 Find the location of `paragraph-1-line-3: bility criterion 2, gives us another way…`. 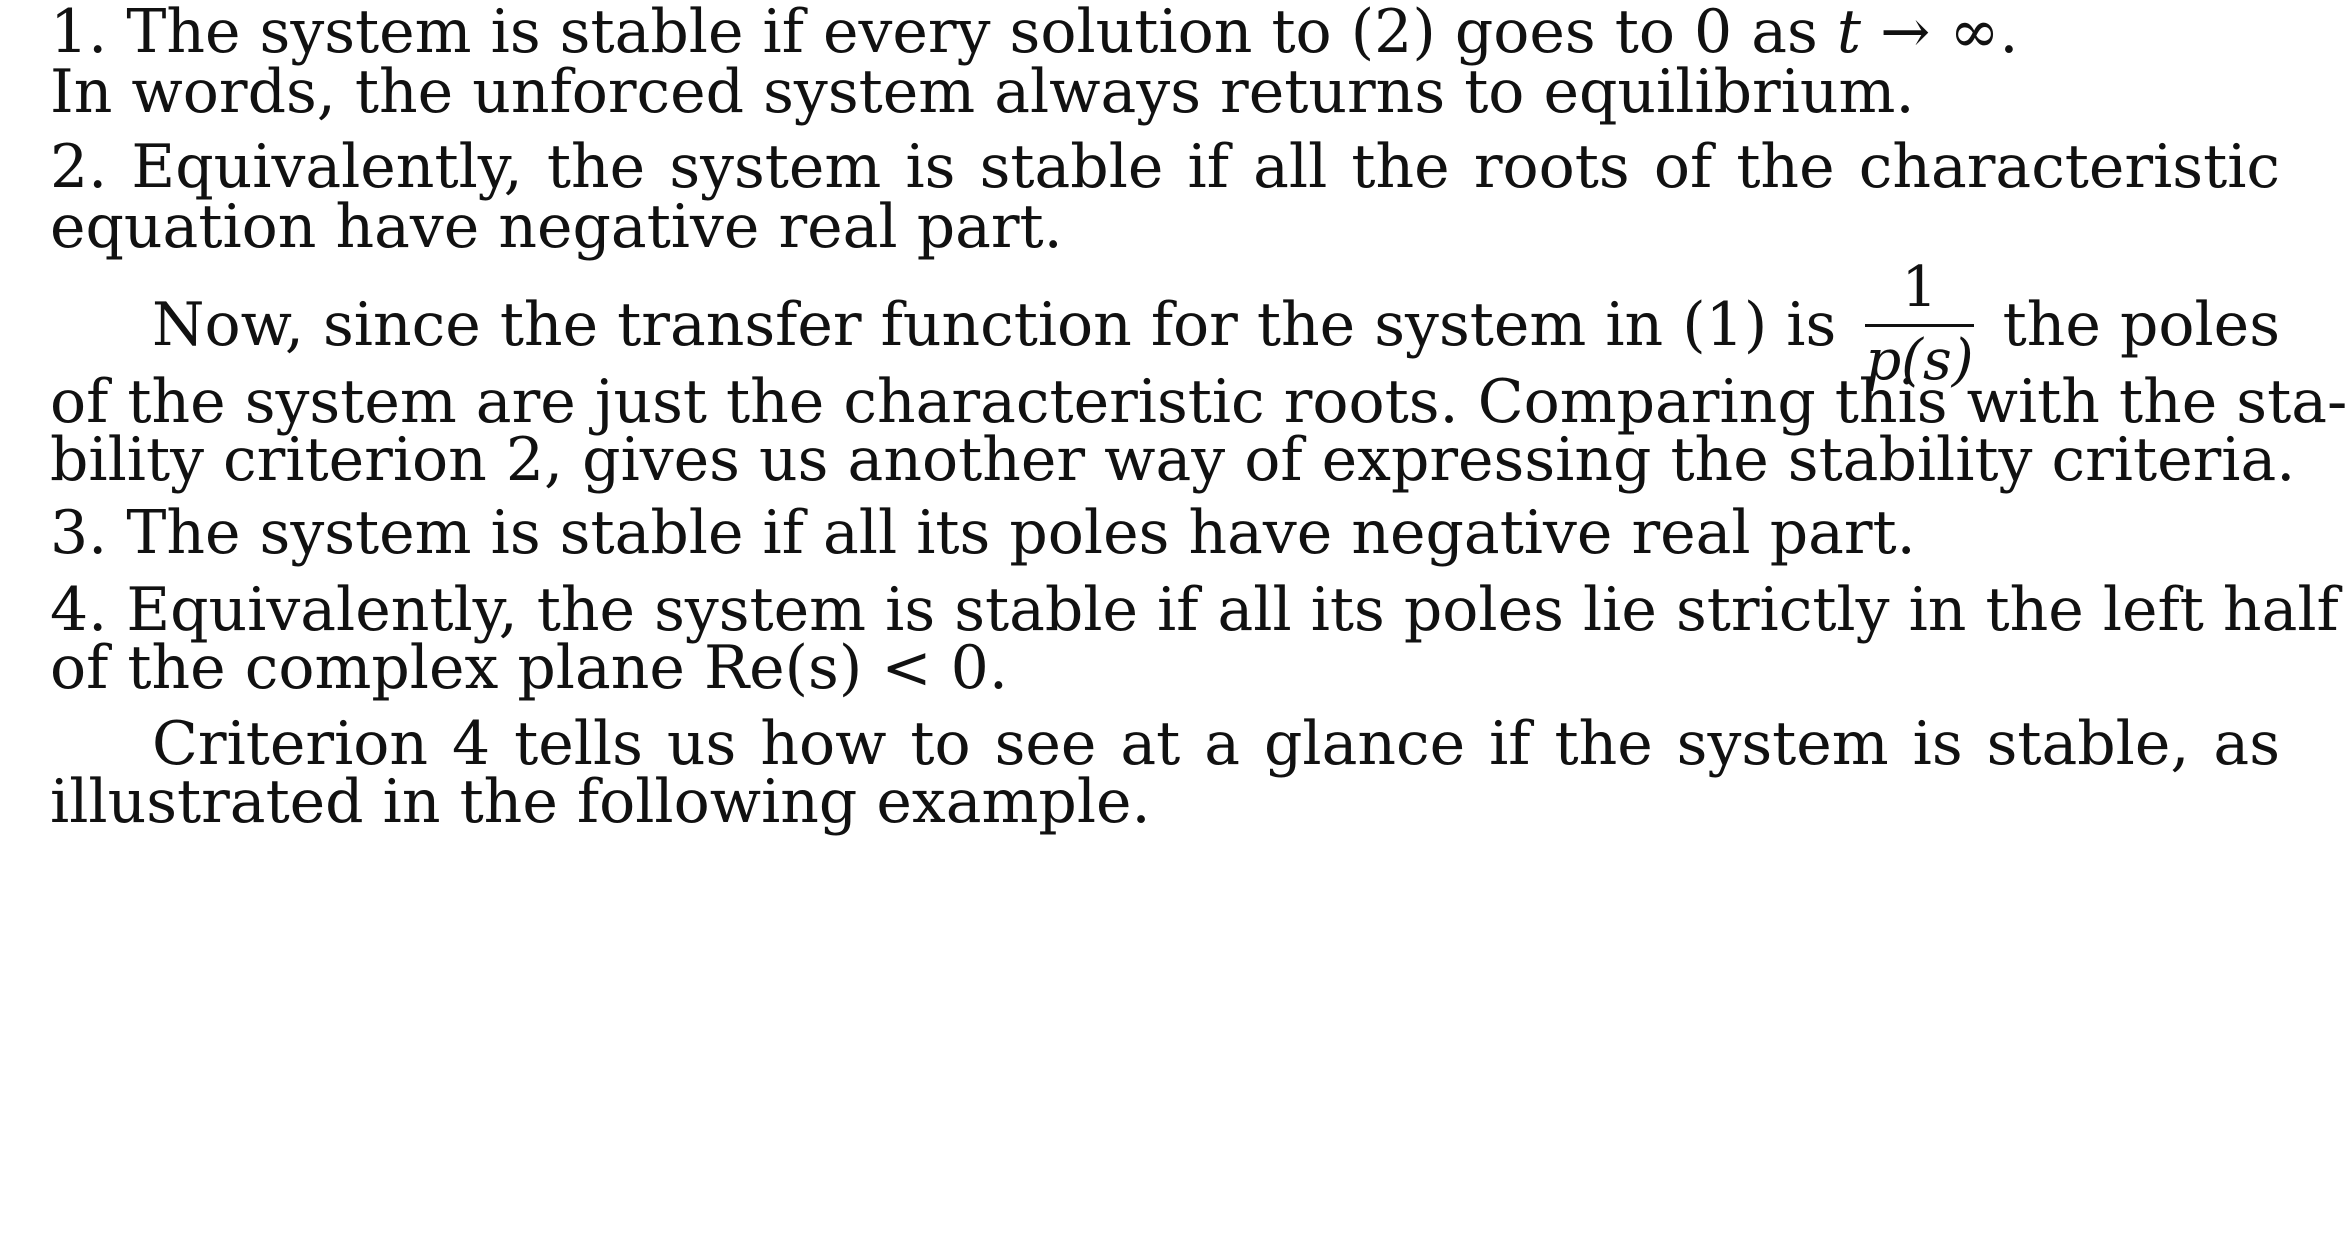

paragraph-1-line-3: bility criterion 2, gives us another way… is located at coordinates (1173, 460).